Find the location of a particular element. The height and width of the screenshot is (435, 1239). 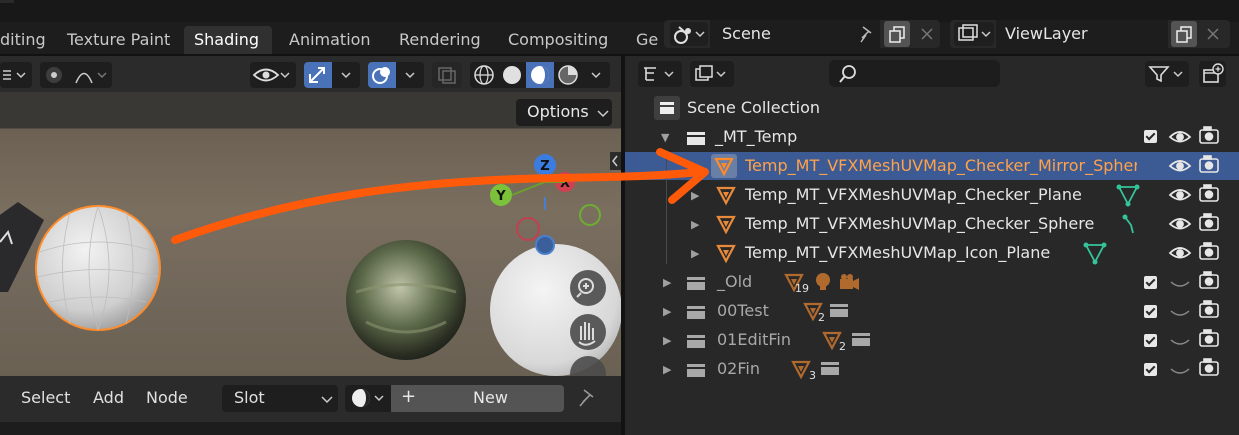

material-browse-button is located at coordinates (368, 398).